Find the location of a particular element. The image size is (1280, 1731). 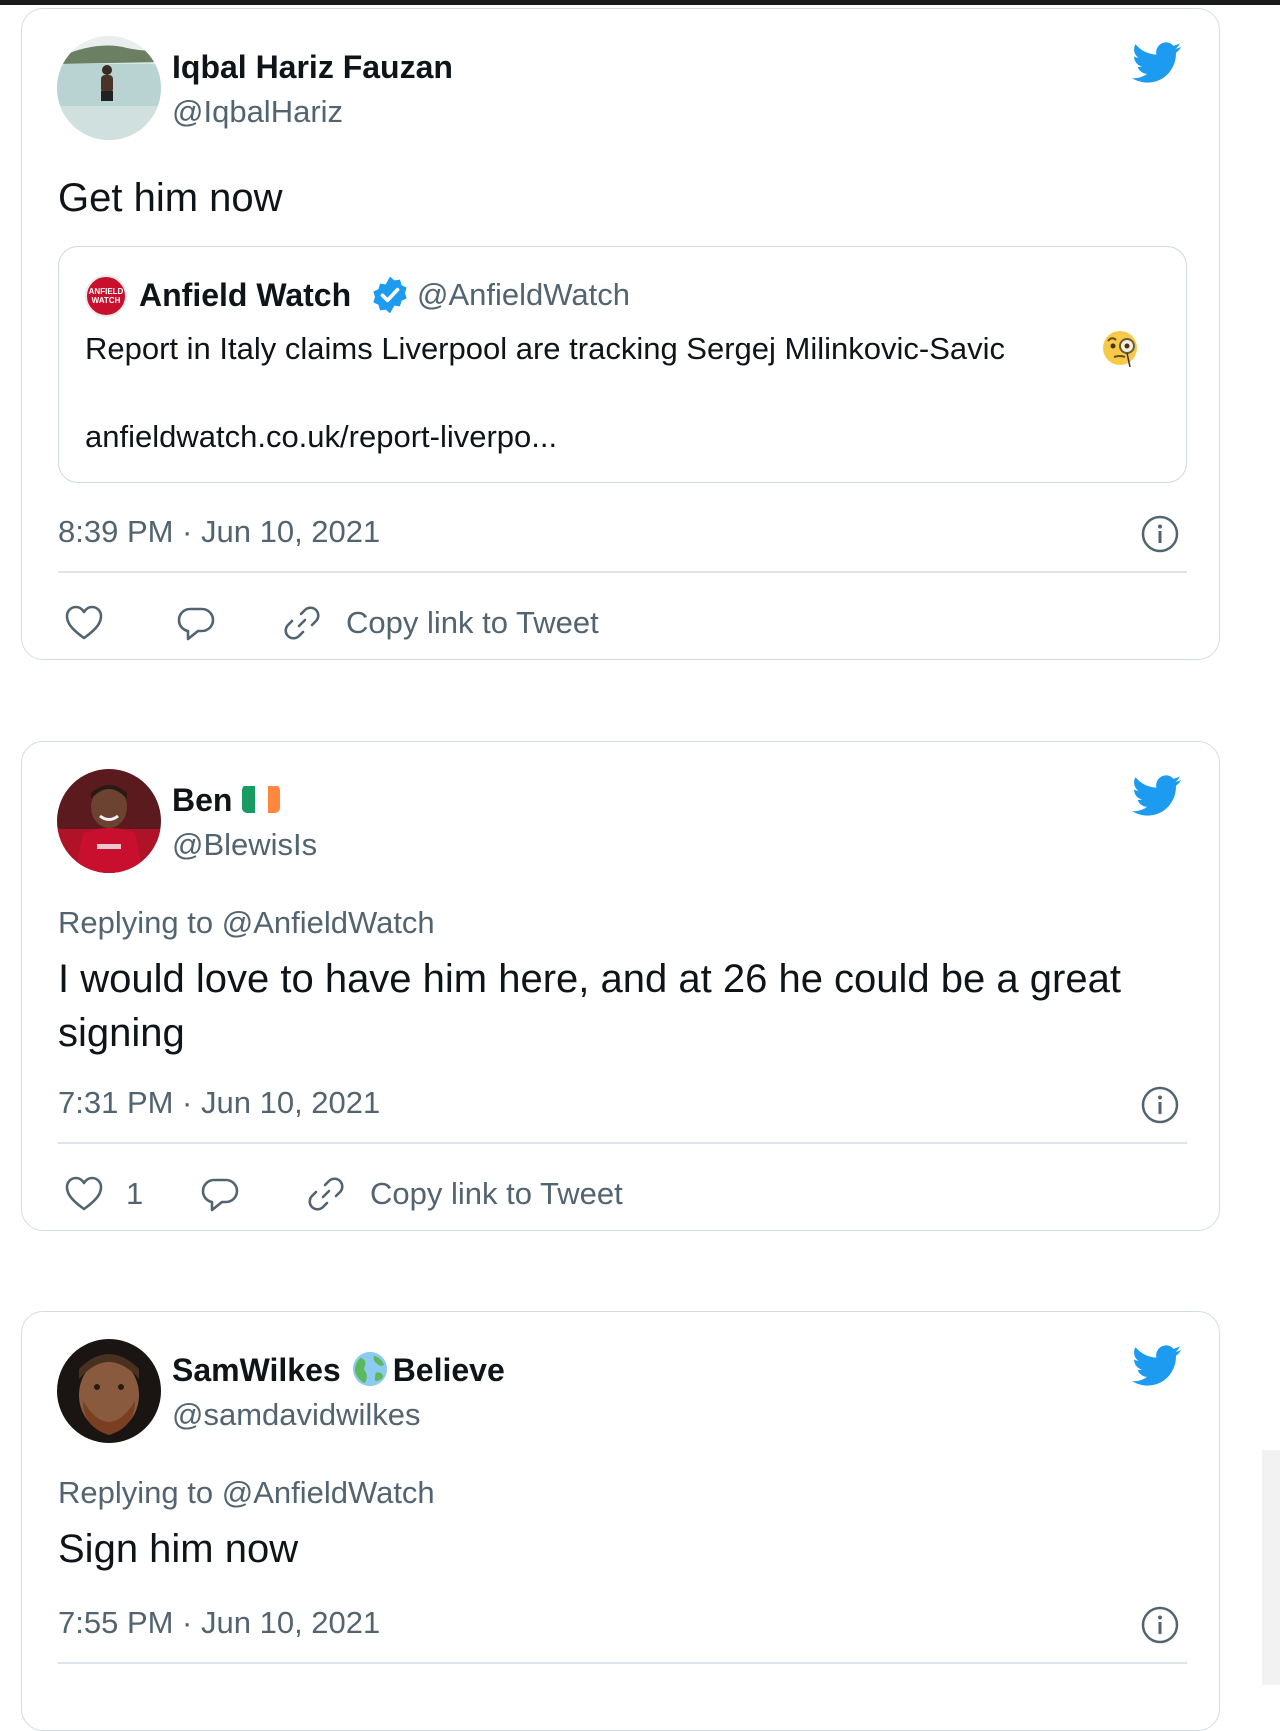

timestamp: 8:39 PM · Jun 10, 2021 is located at coordinates (219, 532).